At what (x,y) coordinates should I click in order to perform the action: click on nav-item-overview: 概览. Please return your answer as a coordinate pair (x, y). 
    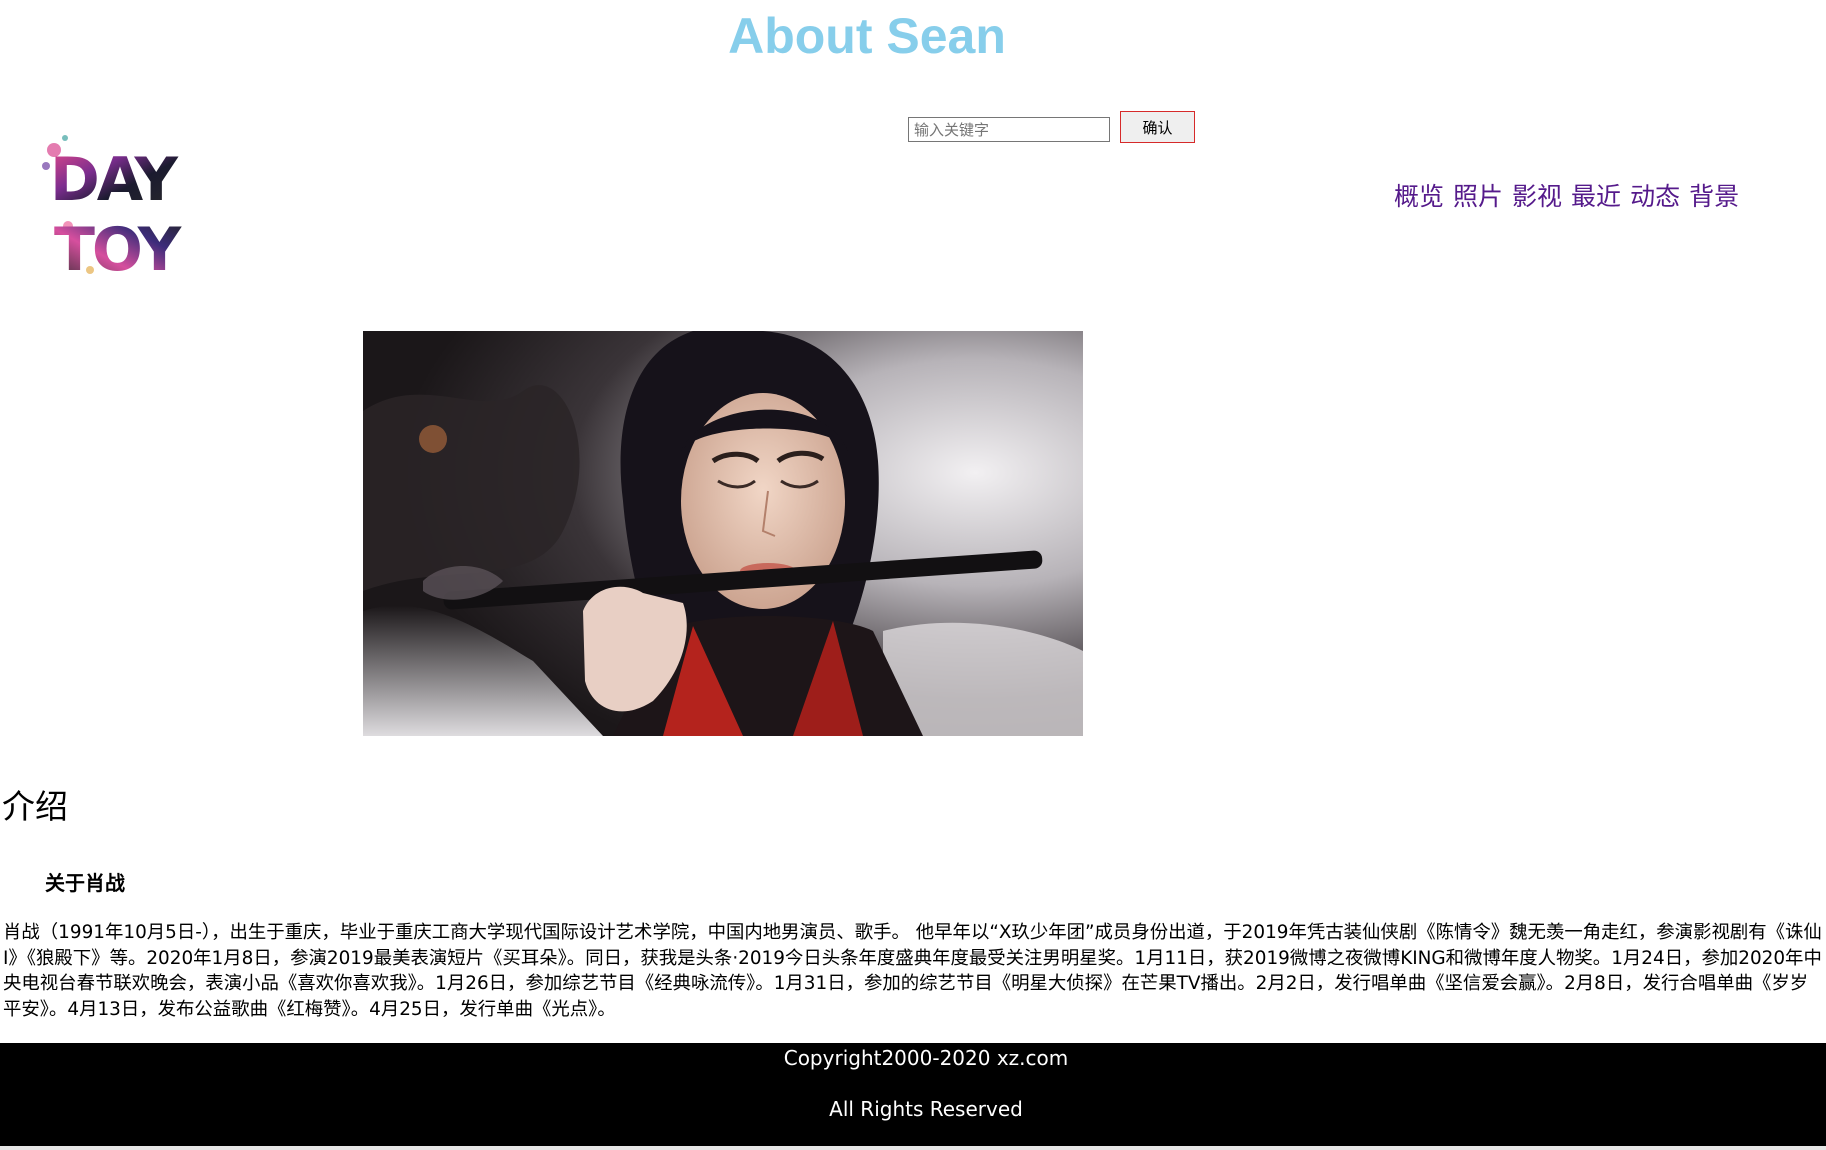
    Looking at the image, I should click on (1419, 197).